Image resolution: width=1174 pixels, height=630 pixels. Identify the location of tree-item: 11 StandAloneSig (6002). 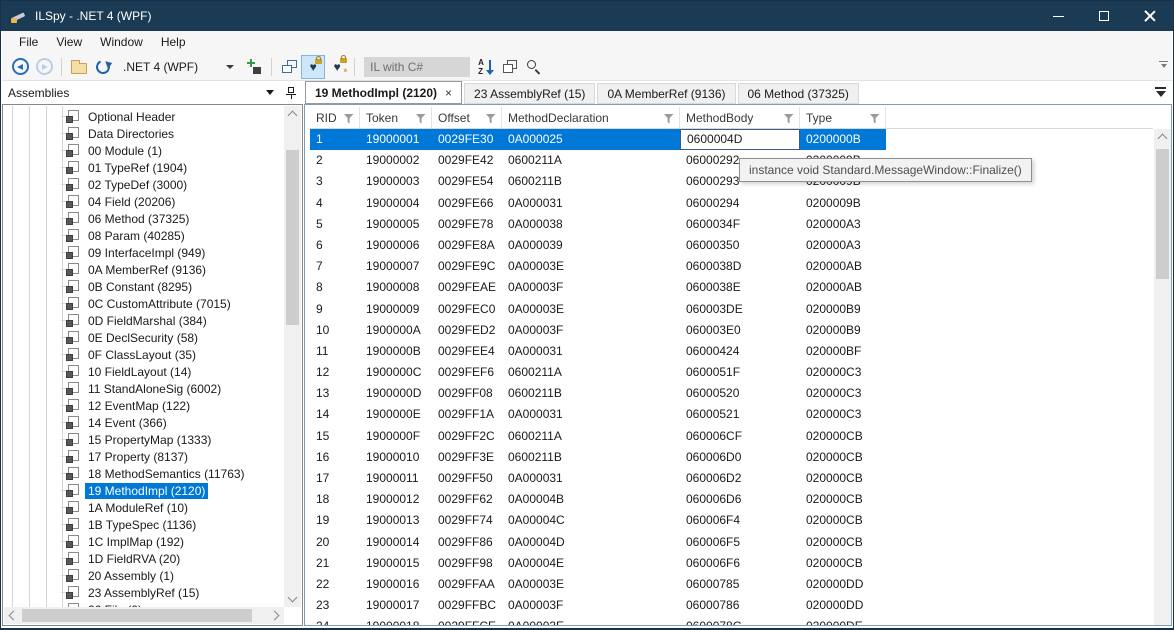
(144, 388).